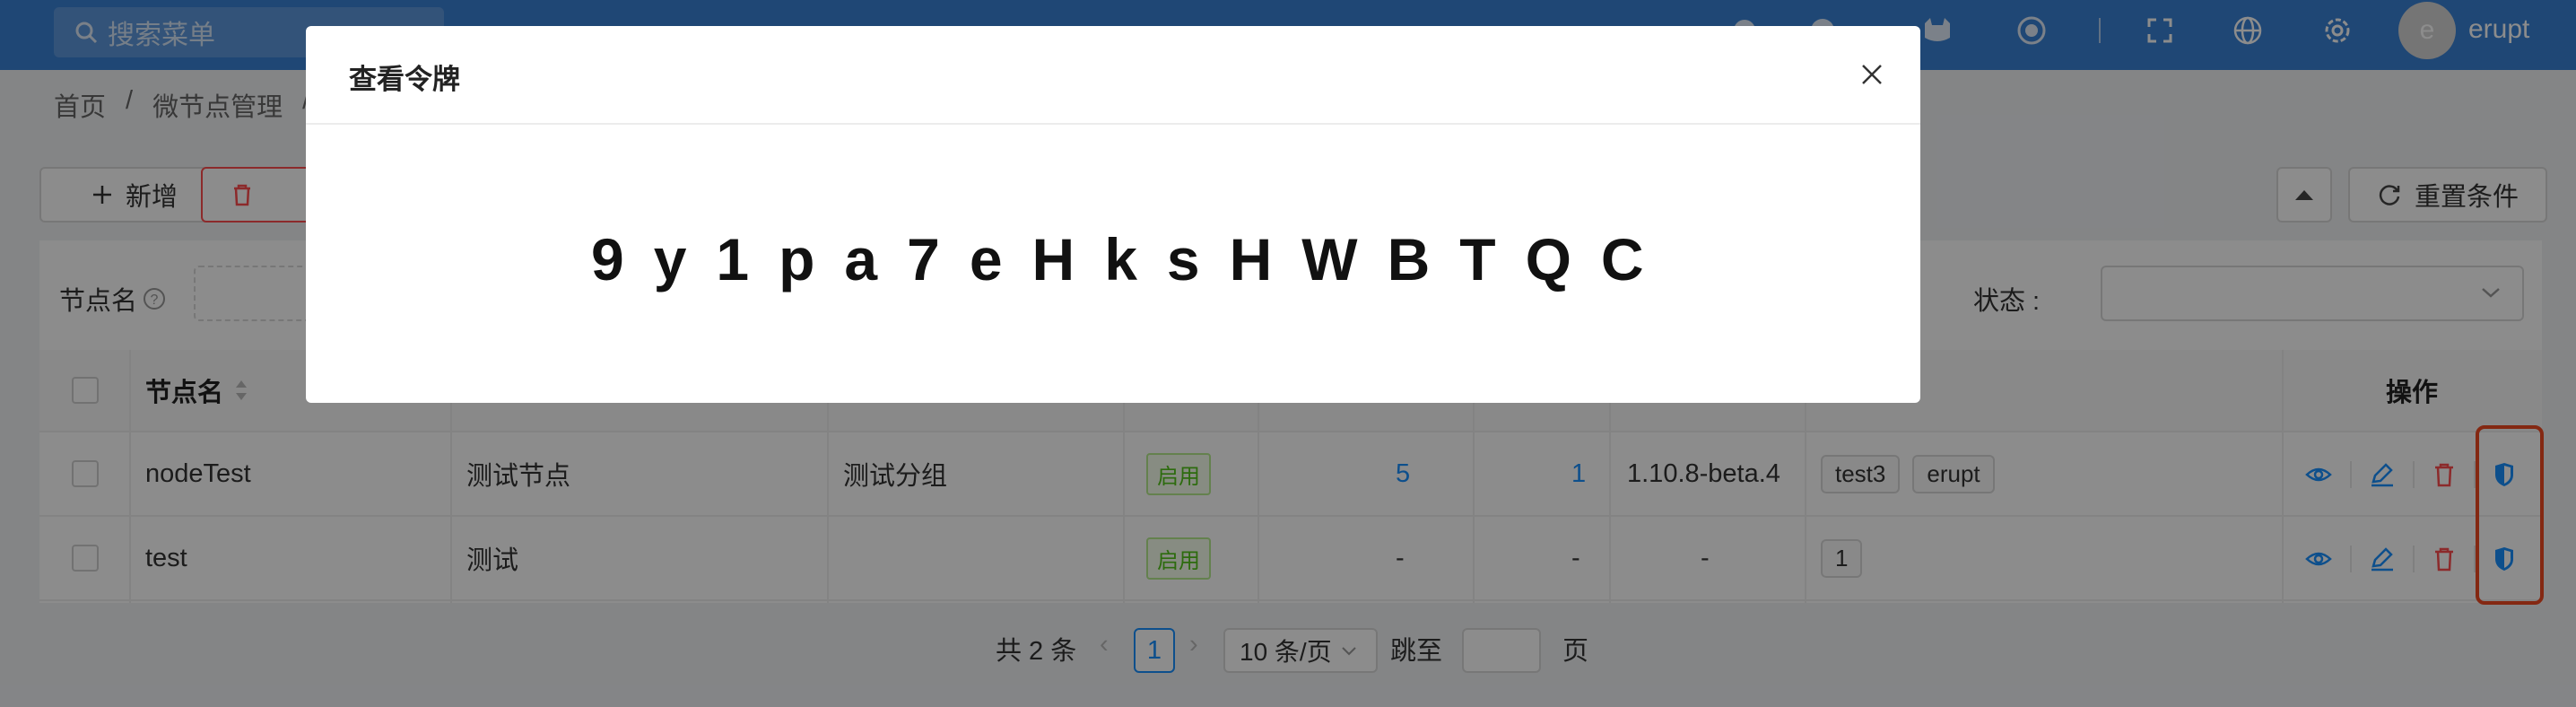 The height and width of the screenshot is (707, 2576). I want to click on modal-header: 查看令牌, so click(1113, 76).